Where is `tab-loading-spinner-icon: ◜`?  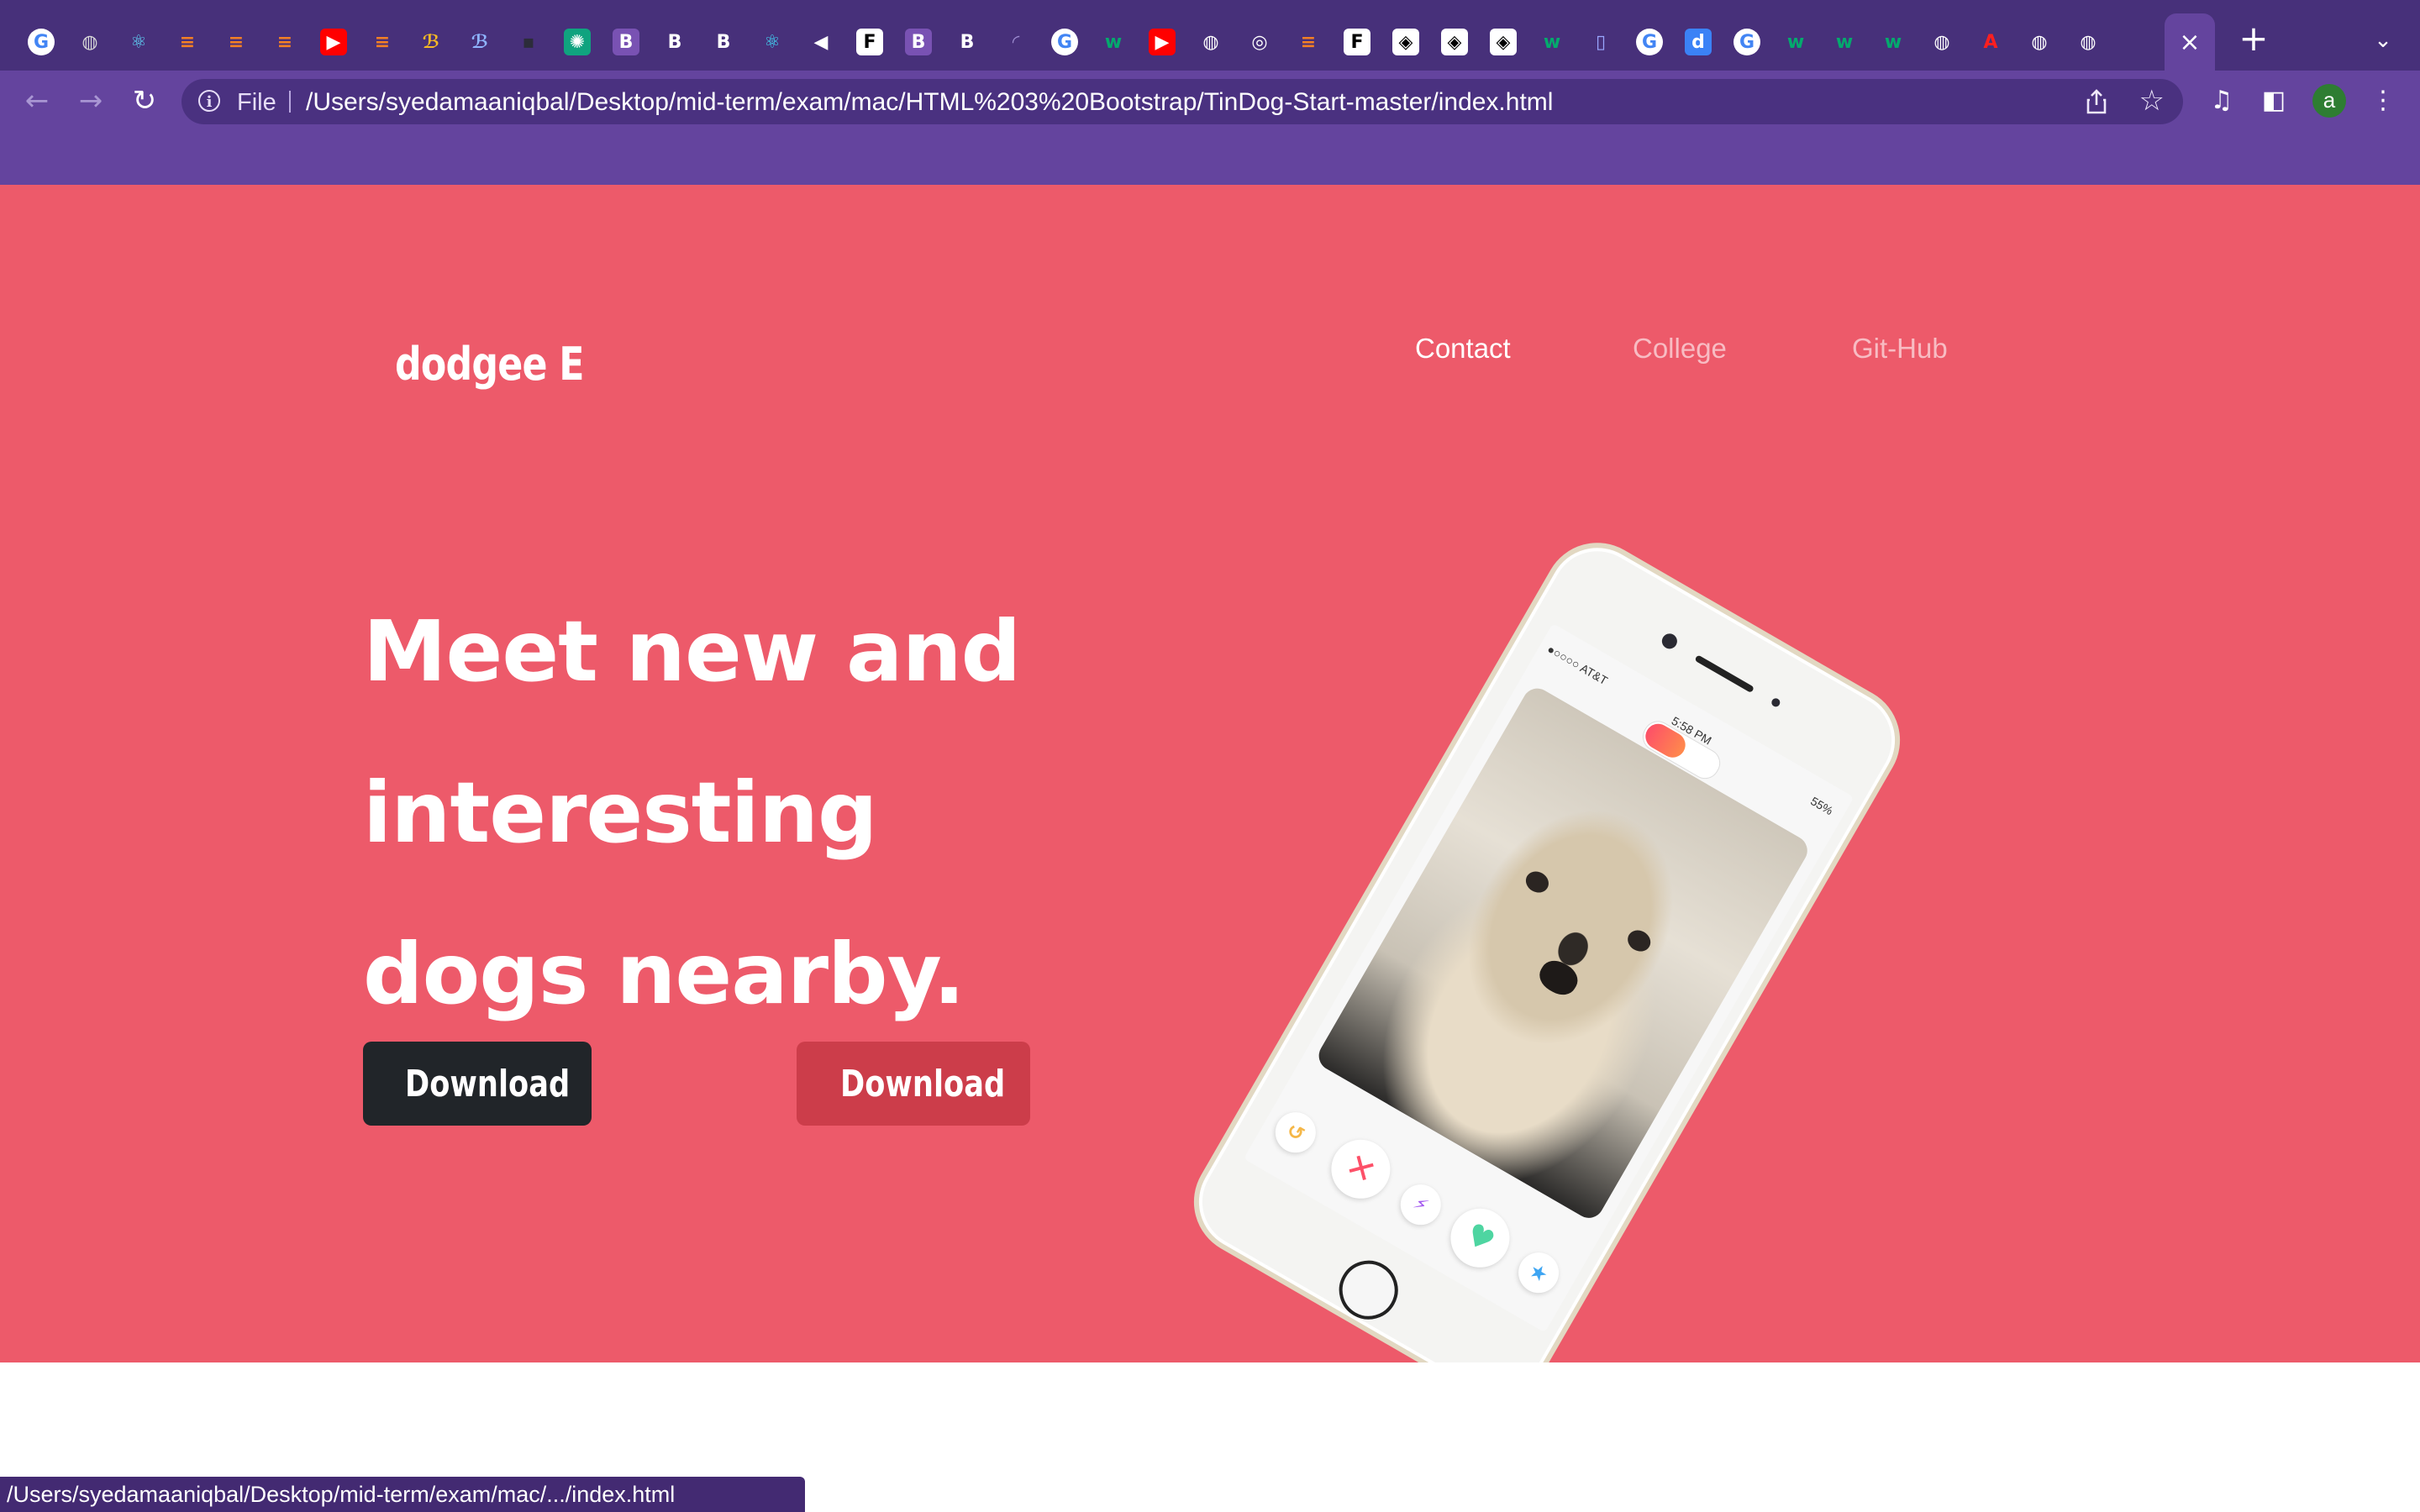
tab-loading-spinner-icon: ◜ is located at coordinates (1016, 42).